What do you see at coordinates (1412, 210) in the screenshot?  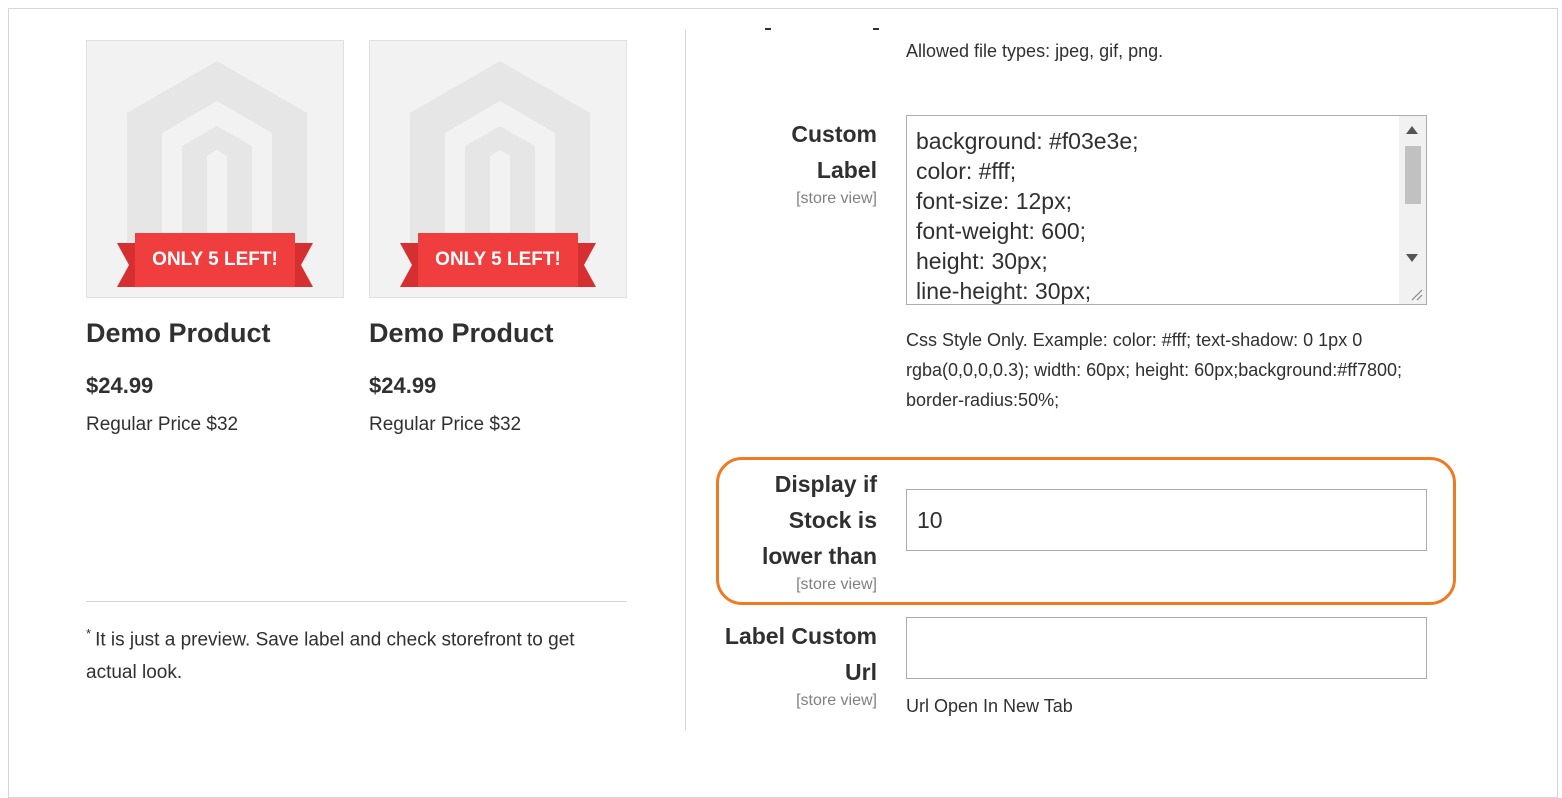 I see `textarea-scrollbar` at bounding box center [1412, 210].